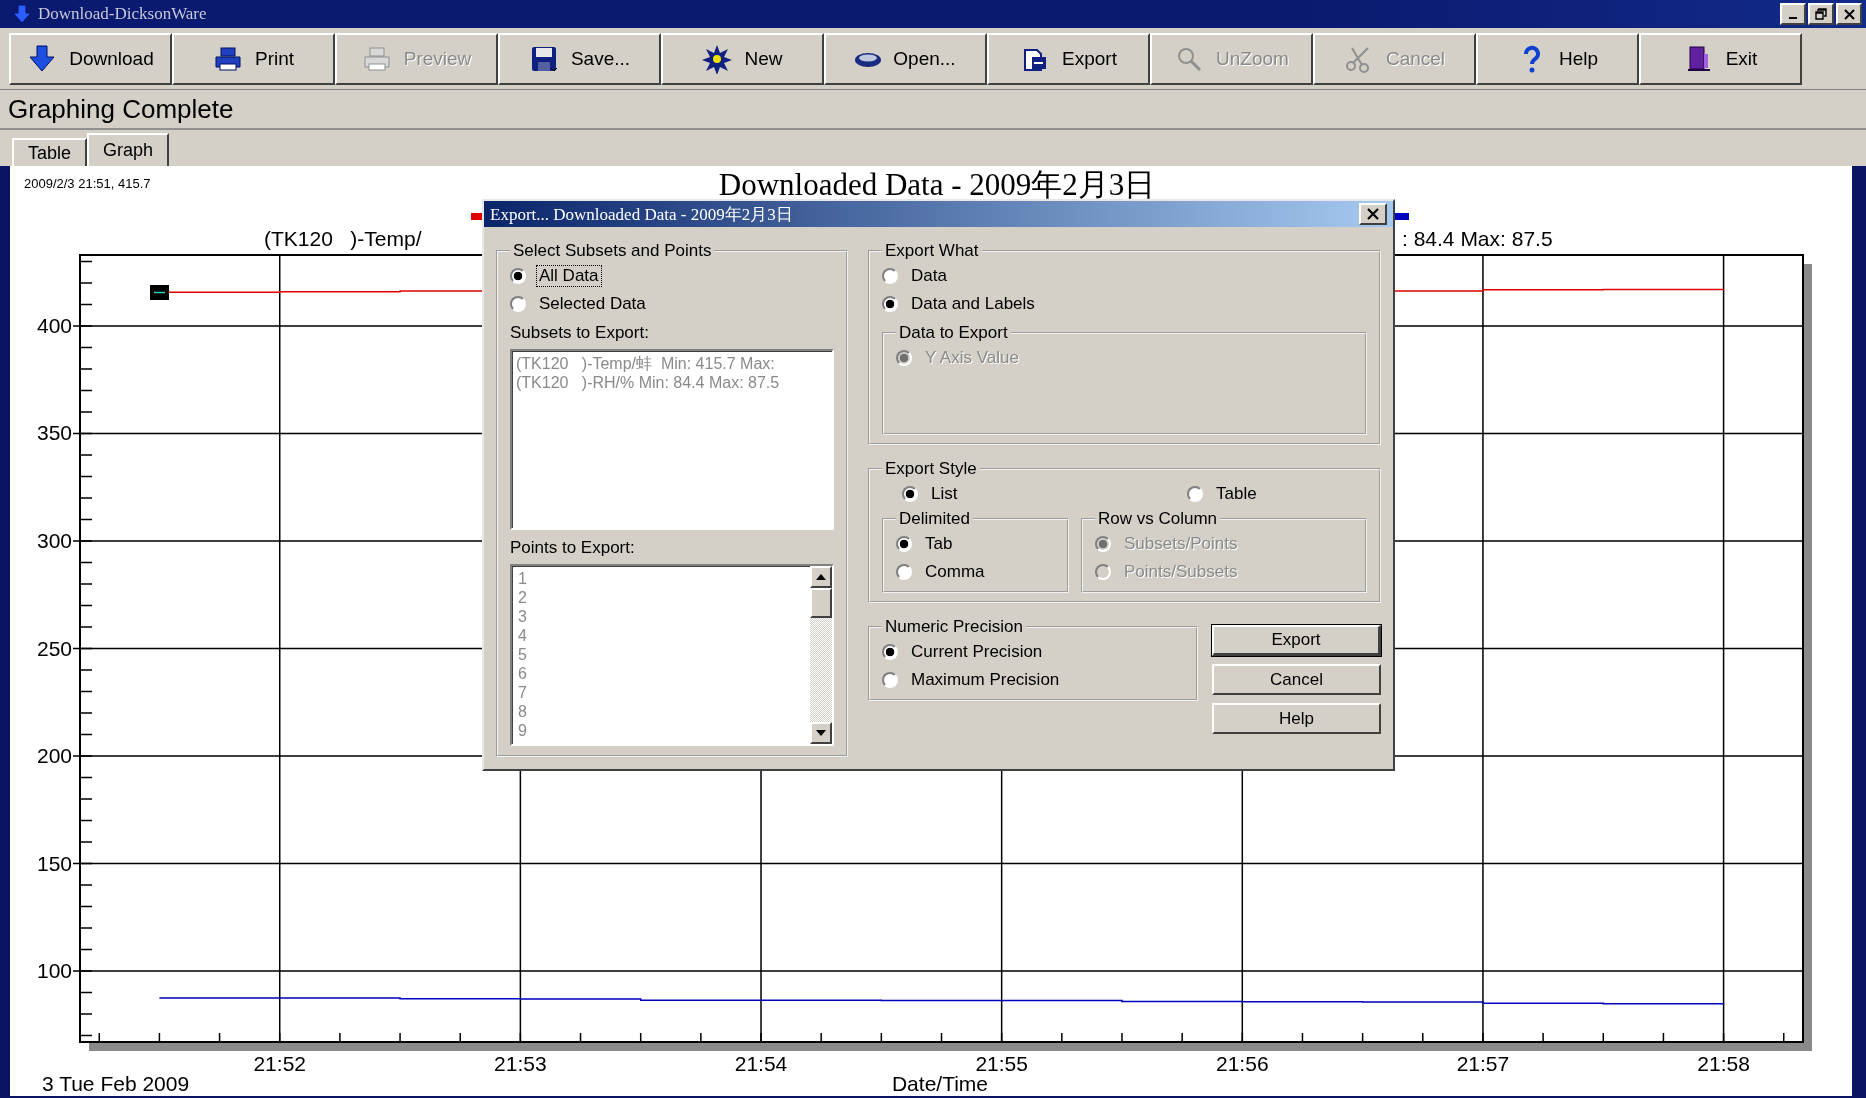  I want to click on radio-button: Data and Labels, so click(960, 304).